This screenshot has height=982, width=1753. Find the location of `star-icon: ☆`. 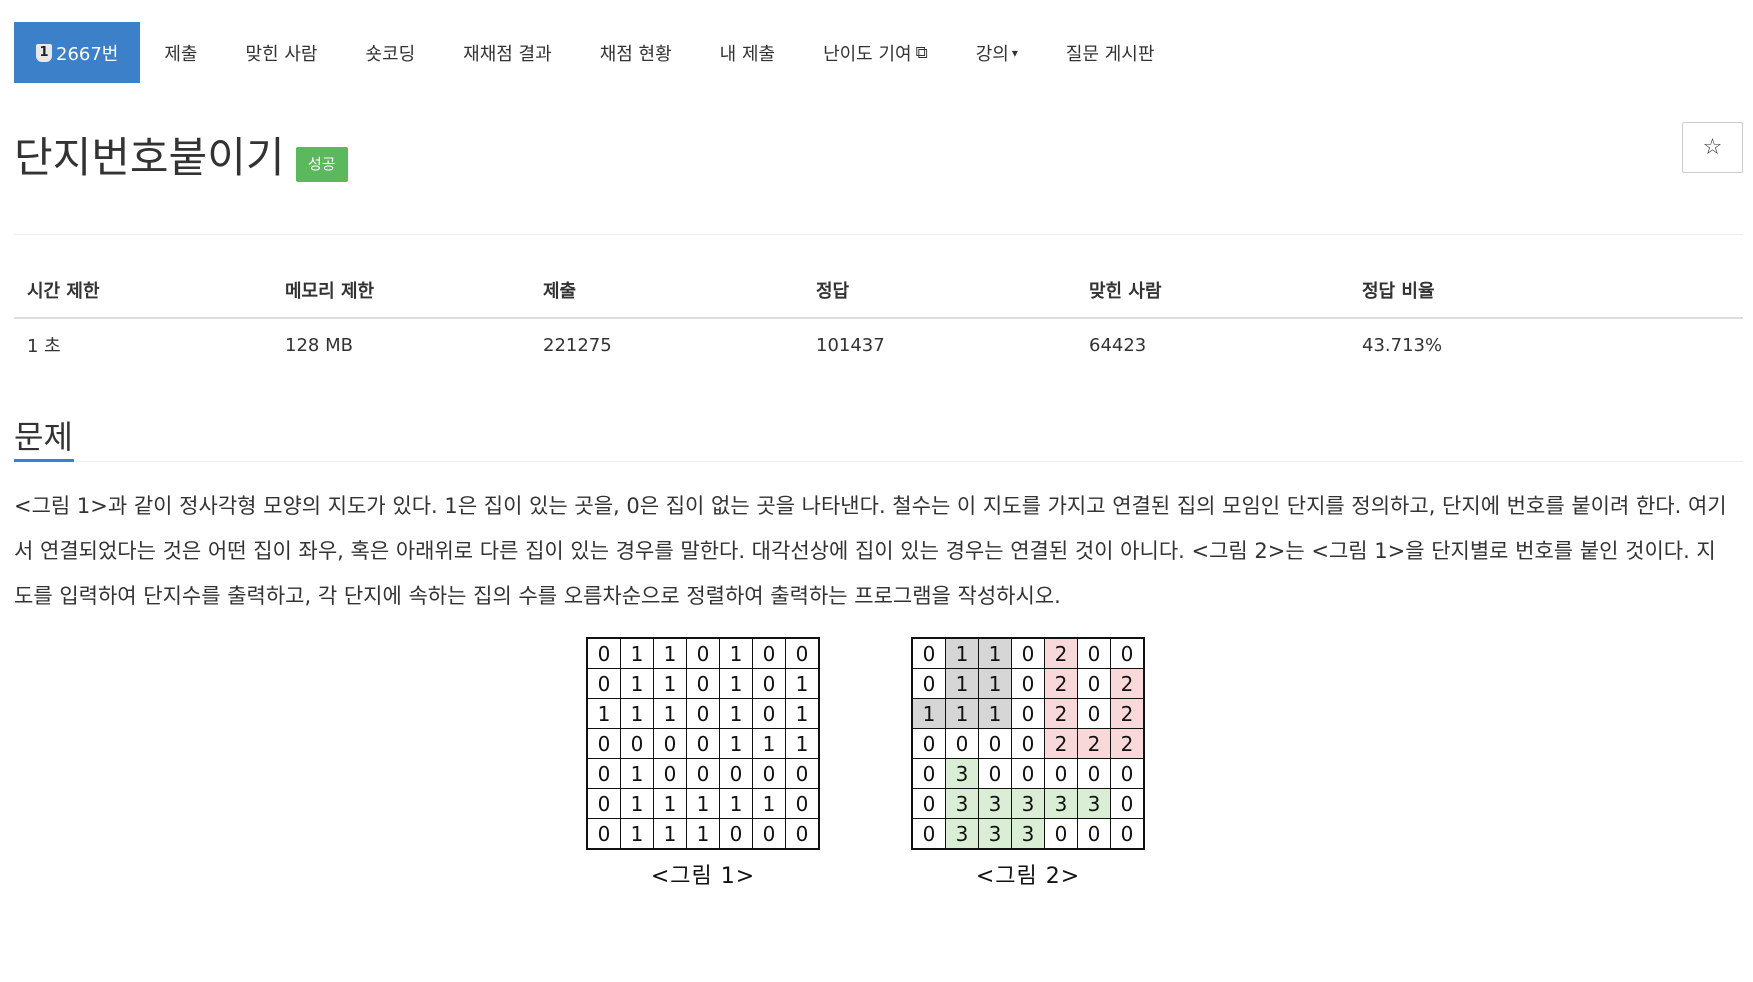

star-icon: ☆ is located at coordinates (1712, 147).